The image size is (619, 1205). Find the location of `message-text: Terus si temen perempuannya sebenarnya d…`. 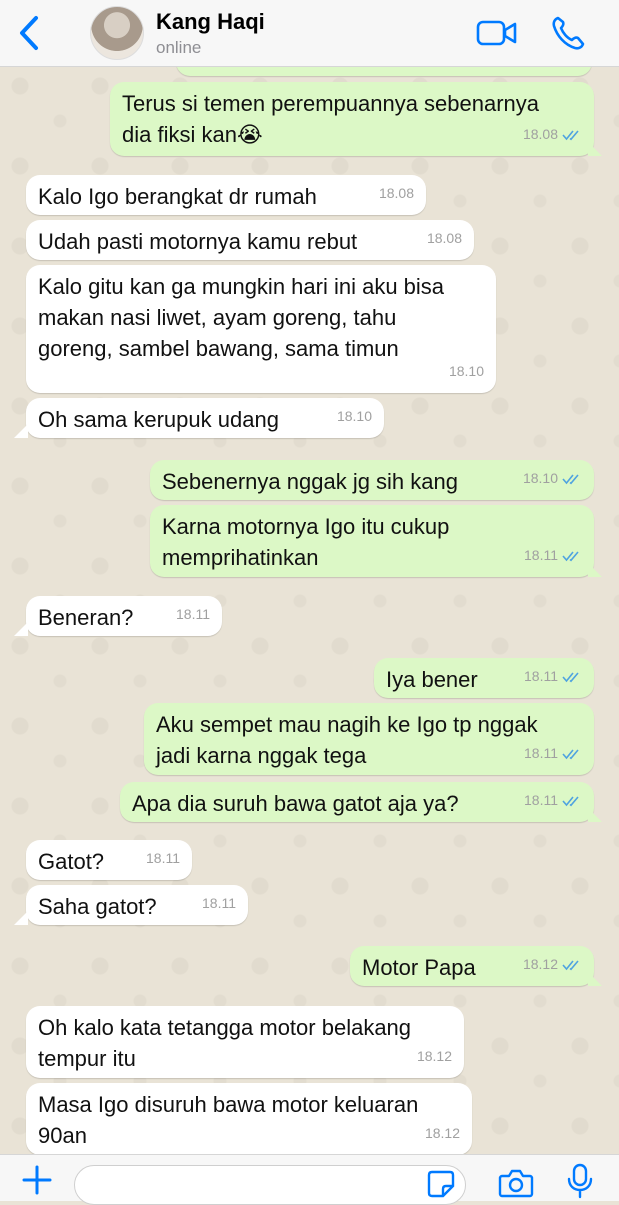

message-text: Terus si temen perempuannya sebenarnya d… is located at coordinates (331, 119).